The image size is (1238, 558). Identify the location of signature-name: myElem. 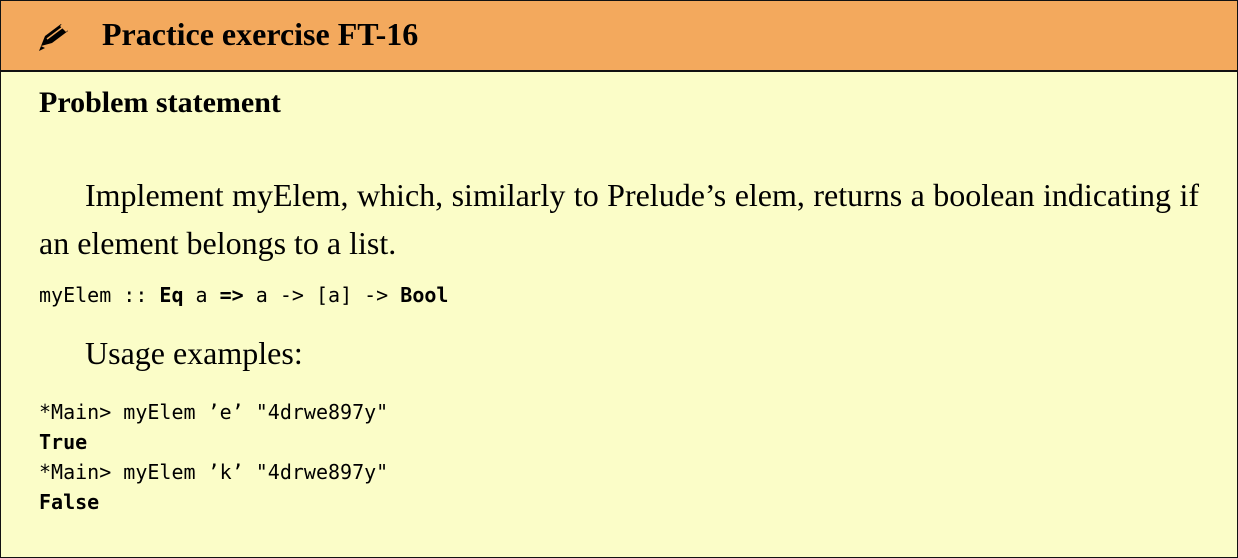
(75, 295).